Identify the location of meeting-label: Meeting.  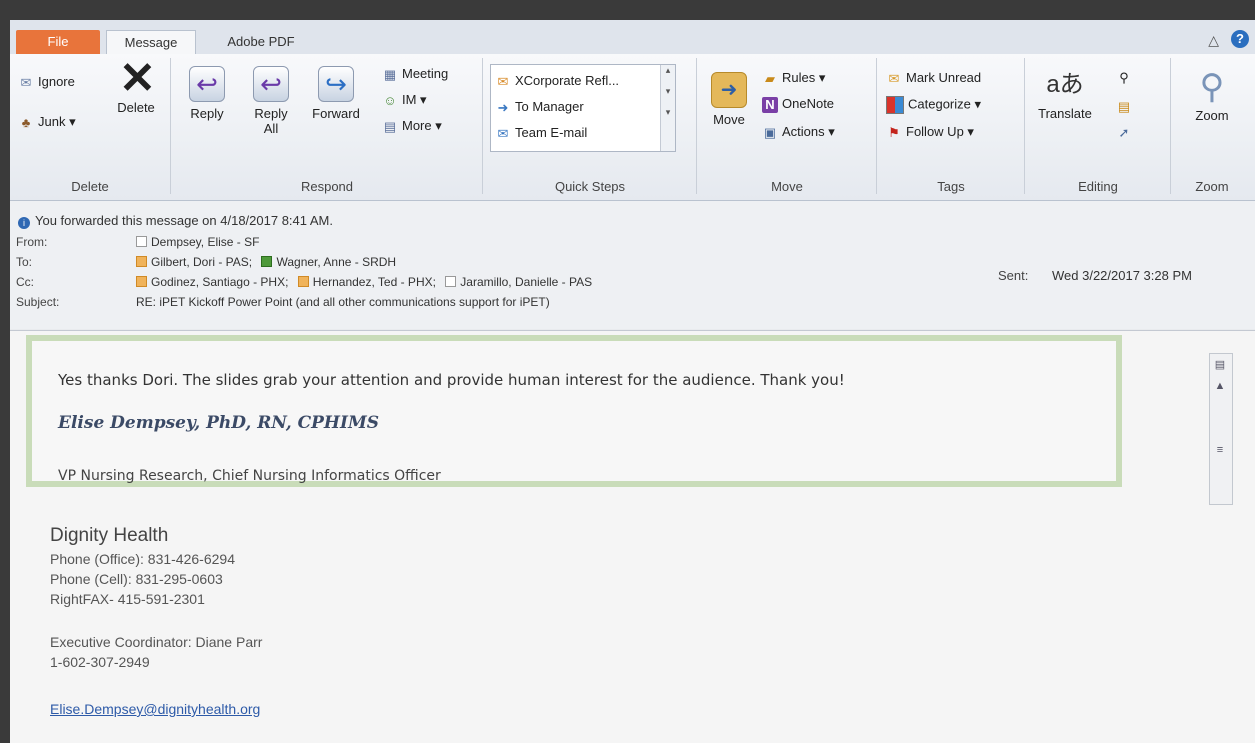
(425, 73).